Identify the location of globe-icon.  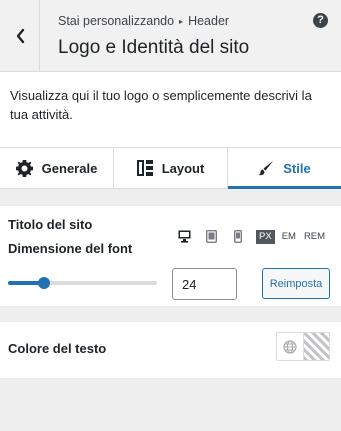
(290, 346).